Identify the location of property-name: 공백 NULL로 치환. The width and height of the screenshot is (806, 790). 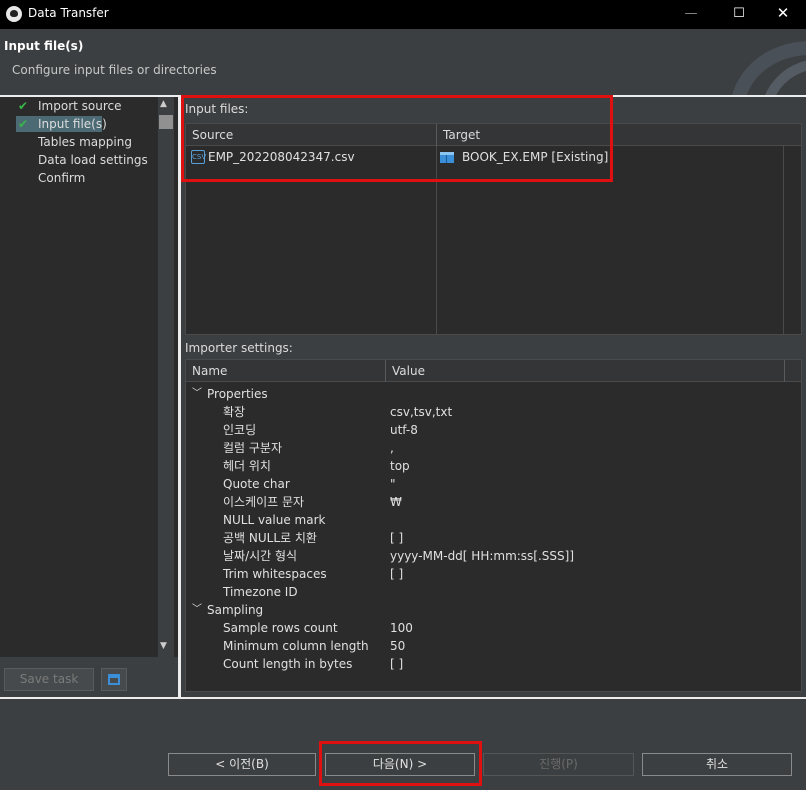
(270, 538).